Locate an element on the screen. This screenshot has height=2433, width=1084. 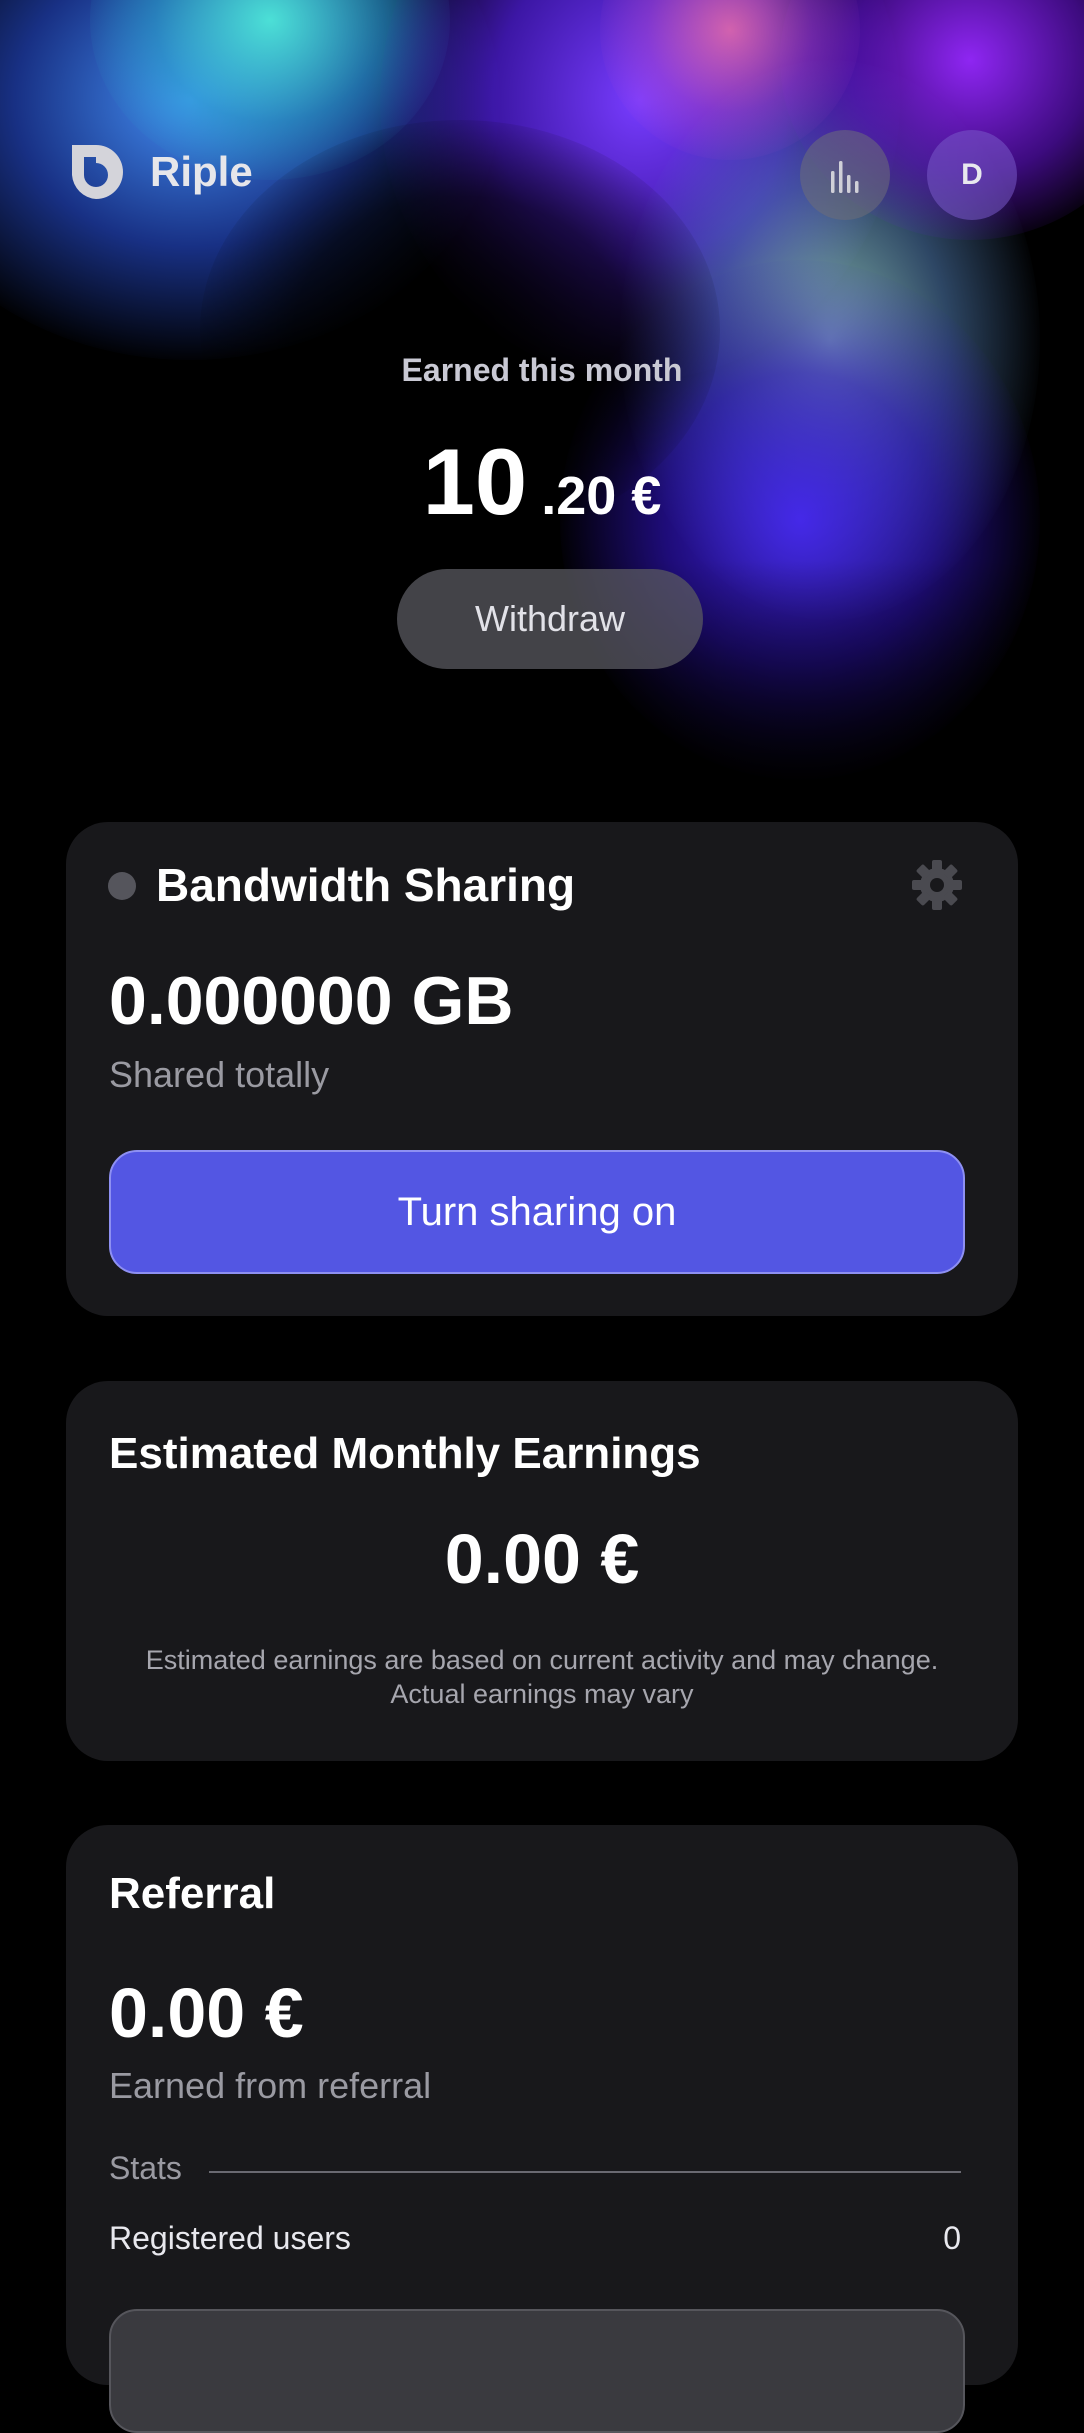
estimated-earnings-title: Estimated Monthly Earnings is located at coordinates (405, 1453).